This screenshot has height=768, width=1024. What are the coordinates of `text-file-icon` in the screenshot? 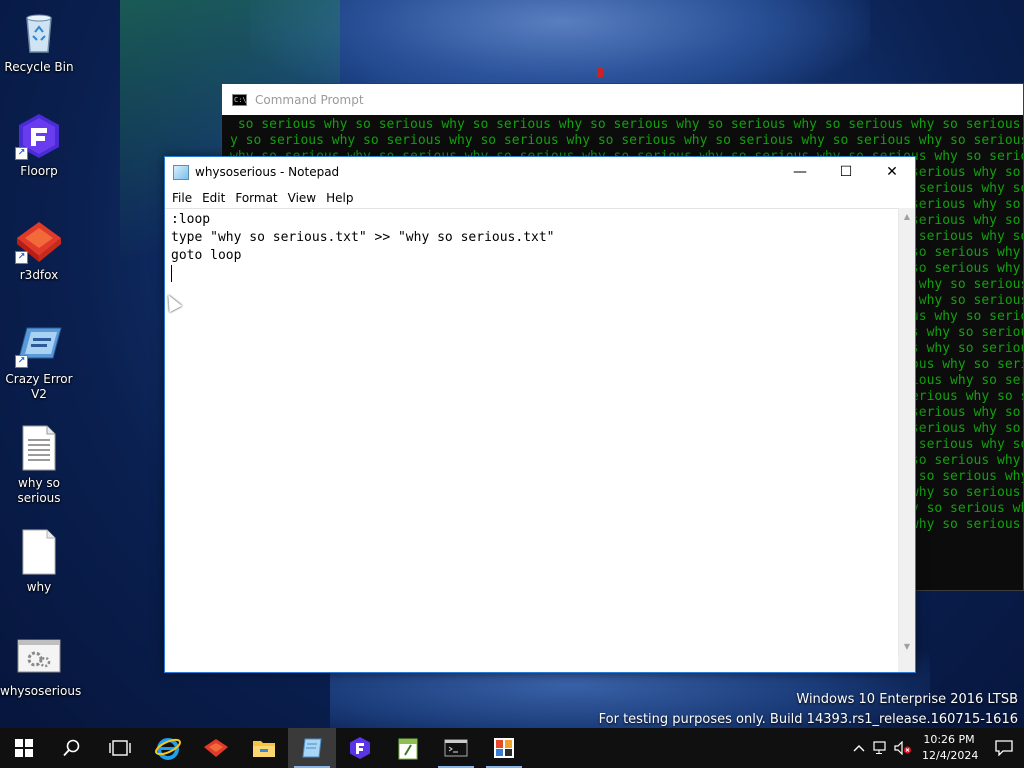 It's located at (39, 448).